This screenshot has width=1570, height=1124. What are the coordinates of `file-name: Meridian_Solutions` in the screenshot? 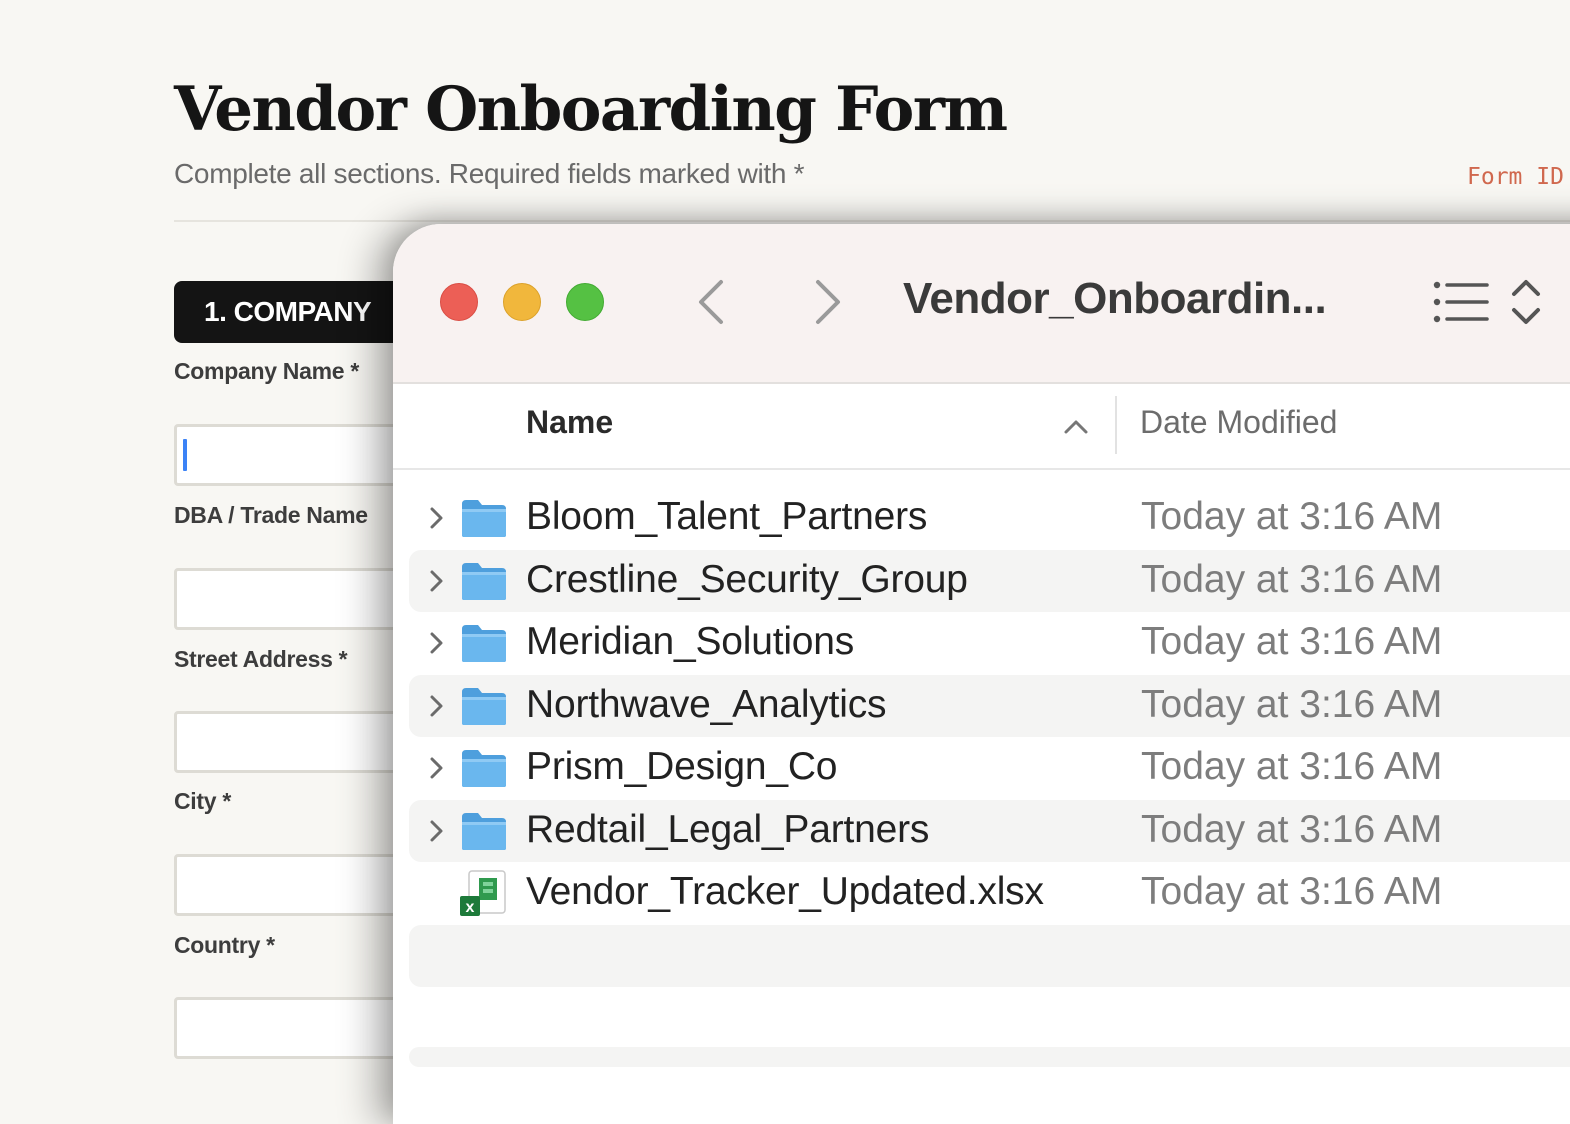 It's located at (690, 641).